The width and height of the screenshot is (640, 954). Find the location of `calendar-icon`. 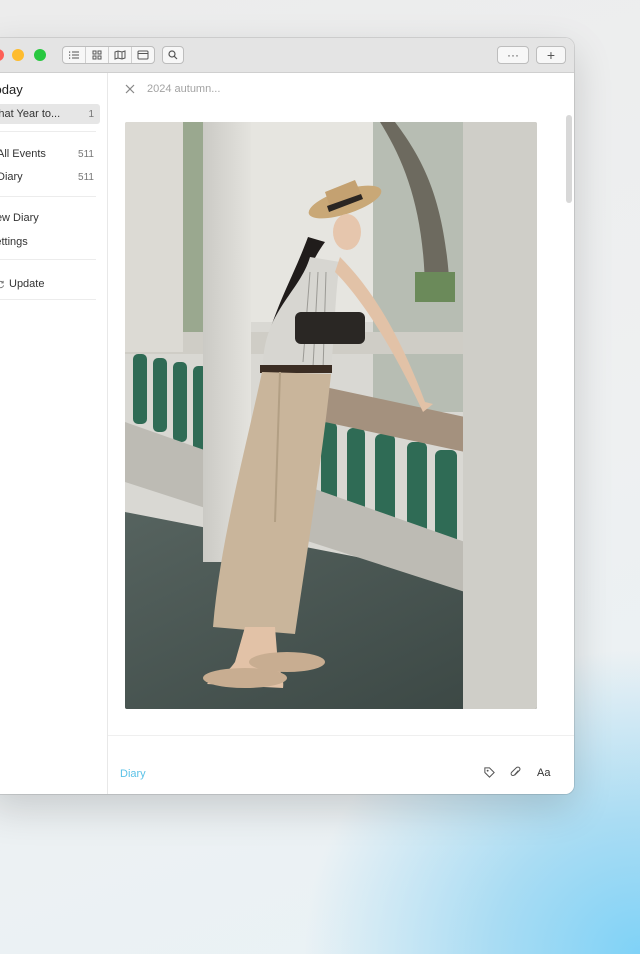

calendar-icon is located at coordinates (143, 55).